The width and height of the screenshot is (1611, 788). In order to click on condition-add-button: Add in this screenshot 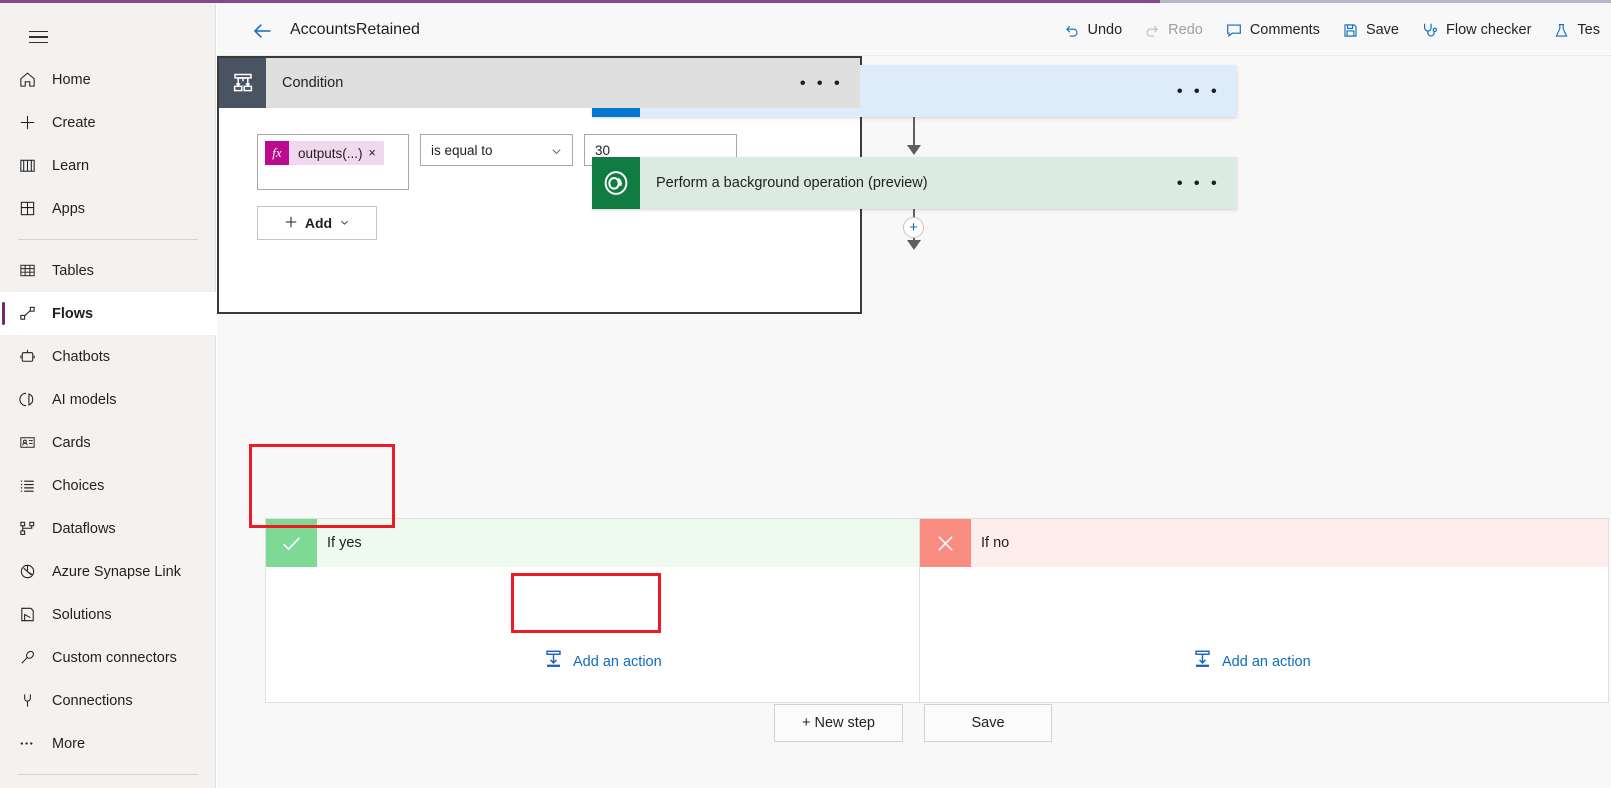, I will do `click(317, 223)`.